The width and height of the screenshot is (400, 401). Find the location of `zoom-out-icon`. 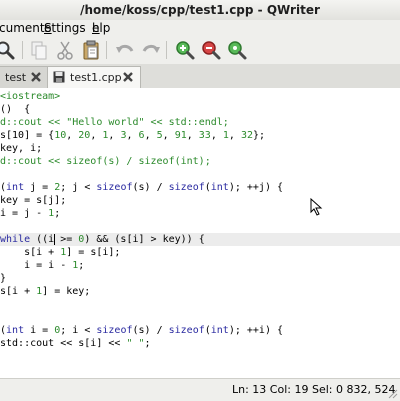

zoom-out-icon is located at coordinates (211, 50).